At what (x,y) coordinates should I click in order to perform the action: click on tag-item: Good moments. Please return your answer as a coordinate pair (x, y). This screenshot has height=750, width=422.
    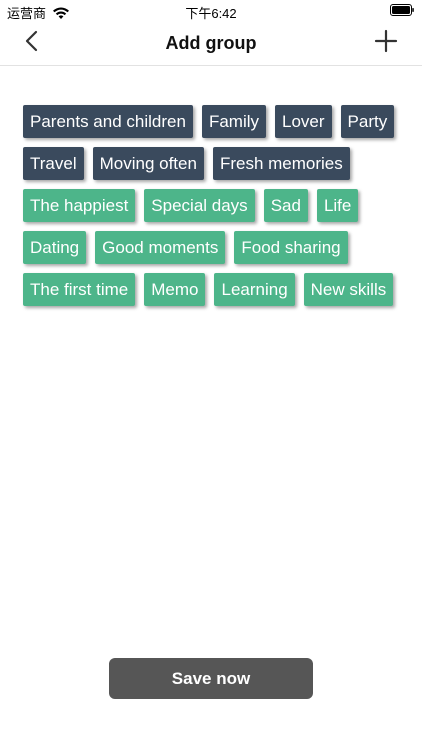
    Looking at the image, I should click on (160, 247).